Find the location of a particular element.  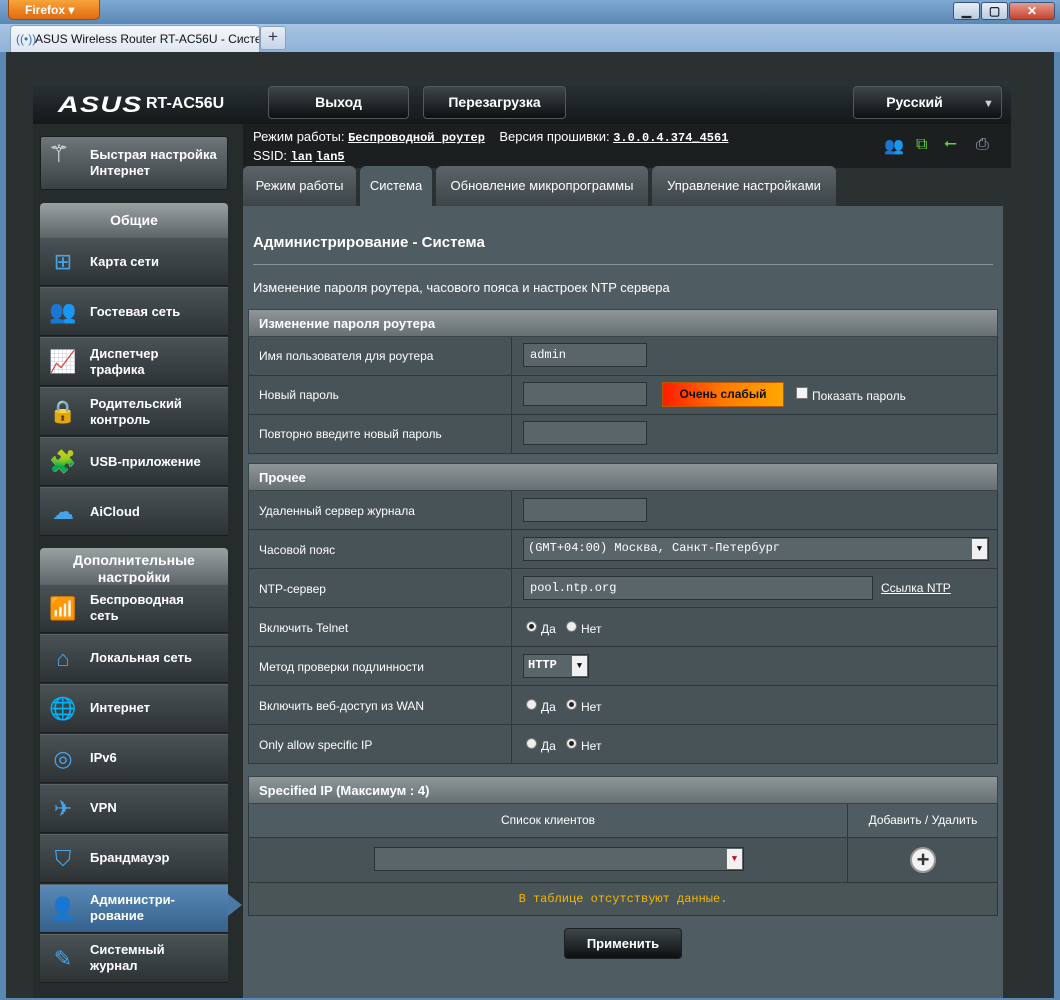

sidebar-item-label: Администри-рование is located at coordinates (132, 907).